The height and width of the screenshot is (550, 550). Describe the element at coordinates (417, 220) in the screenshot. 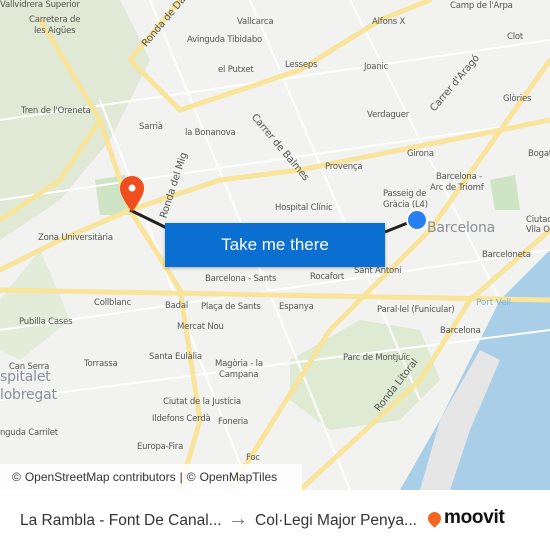

I see `destination-marker` at that location.